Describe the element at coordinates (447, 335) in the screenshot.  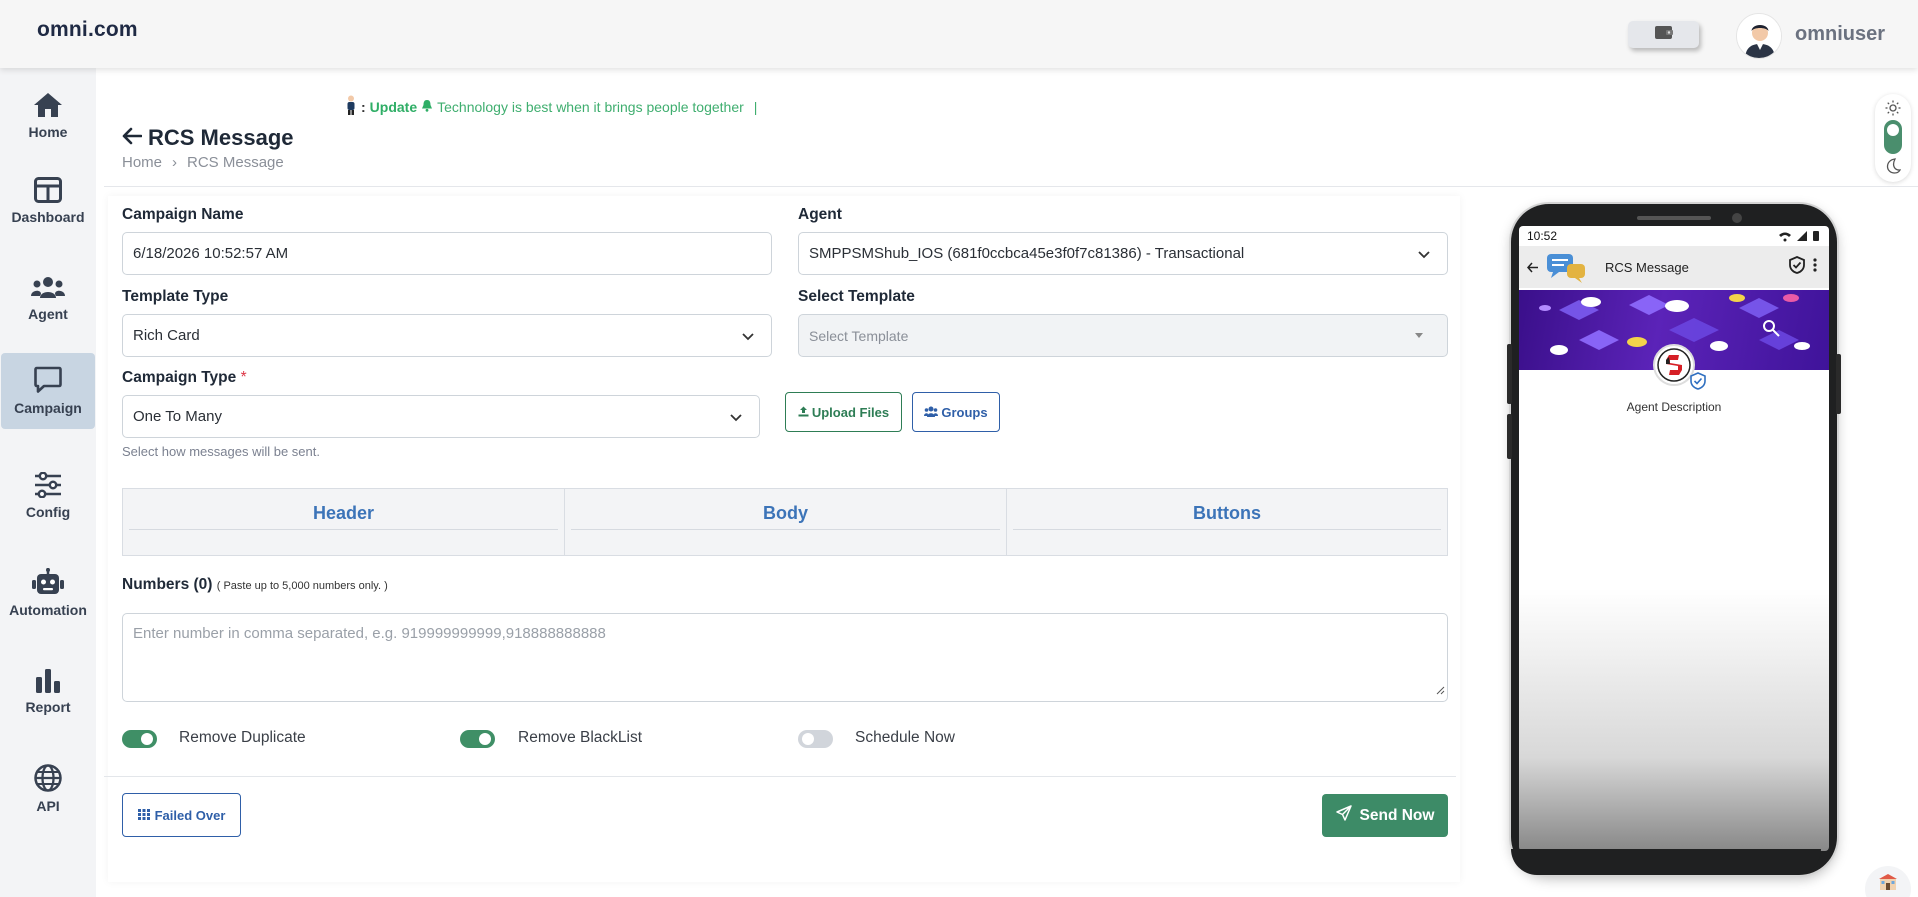
I see `template-type-select: Rich Card` at that location.